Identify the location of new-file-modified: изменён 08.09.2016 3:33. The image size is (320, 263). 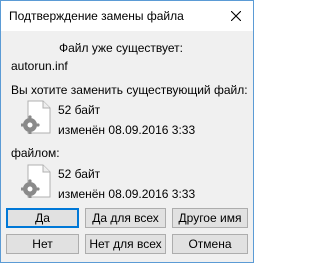
(127, 194).